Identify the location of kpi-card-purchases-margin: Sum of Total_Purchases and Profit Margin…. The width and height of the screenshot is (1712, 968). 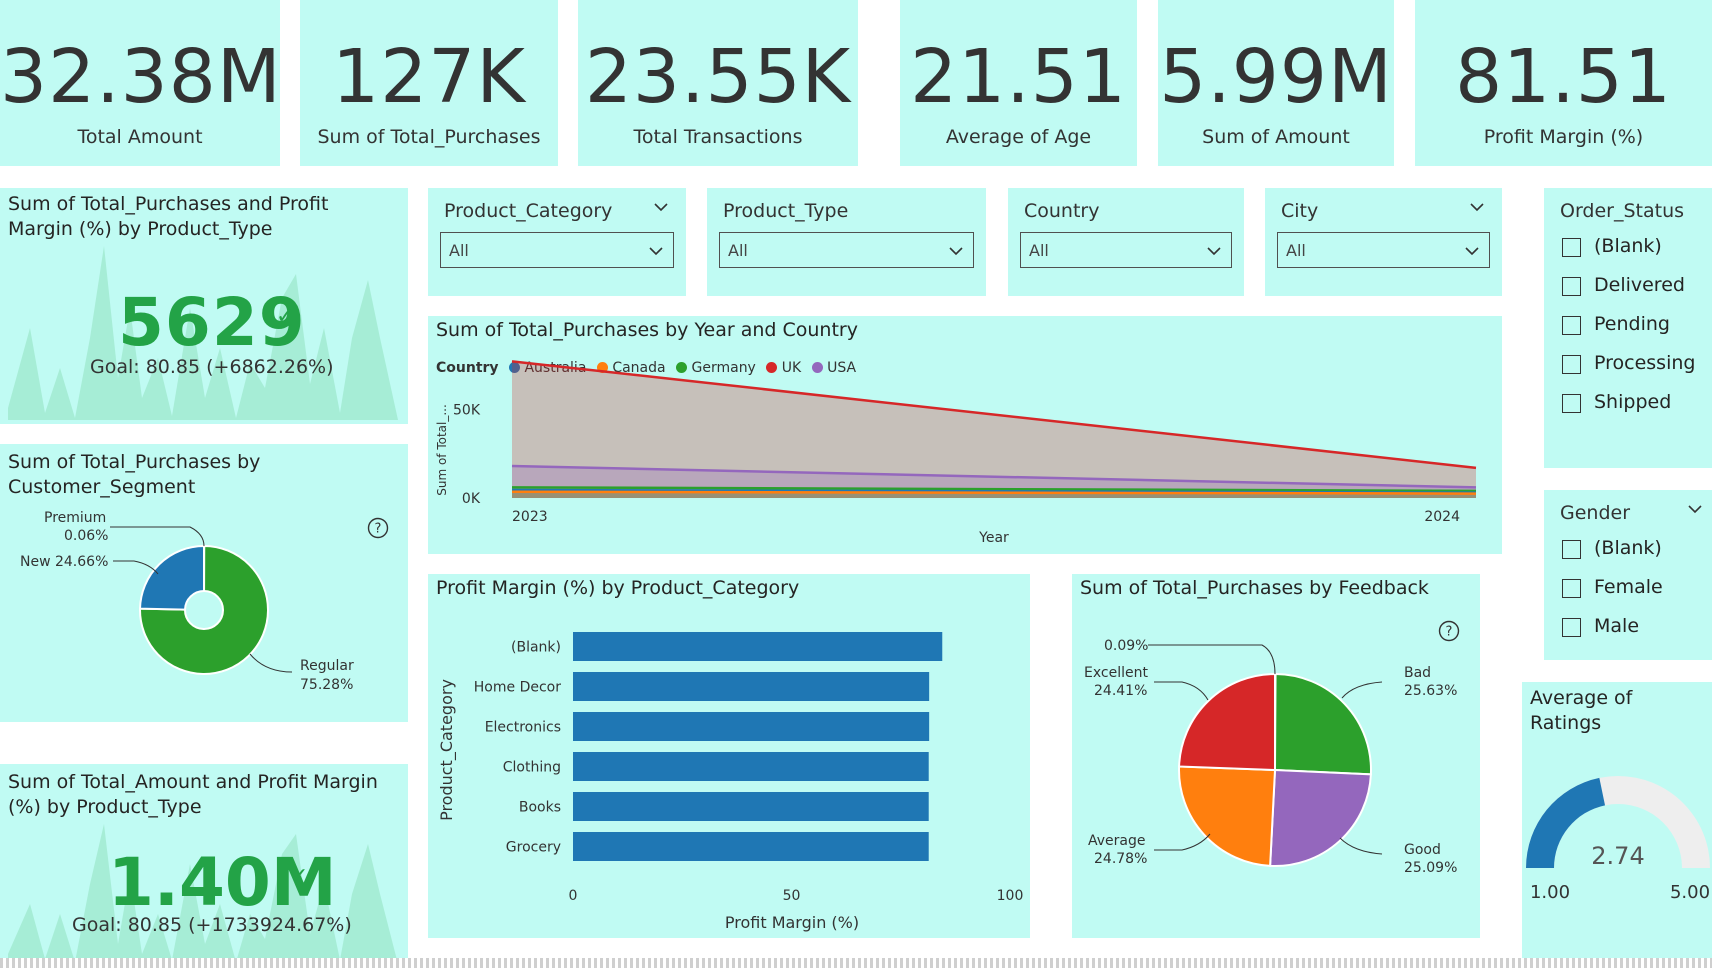
(204, 306).